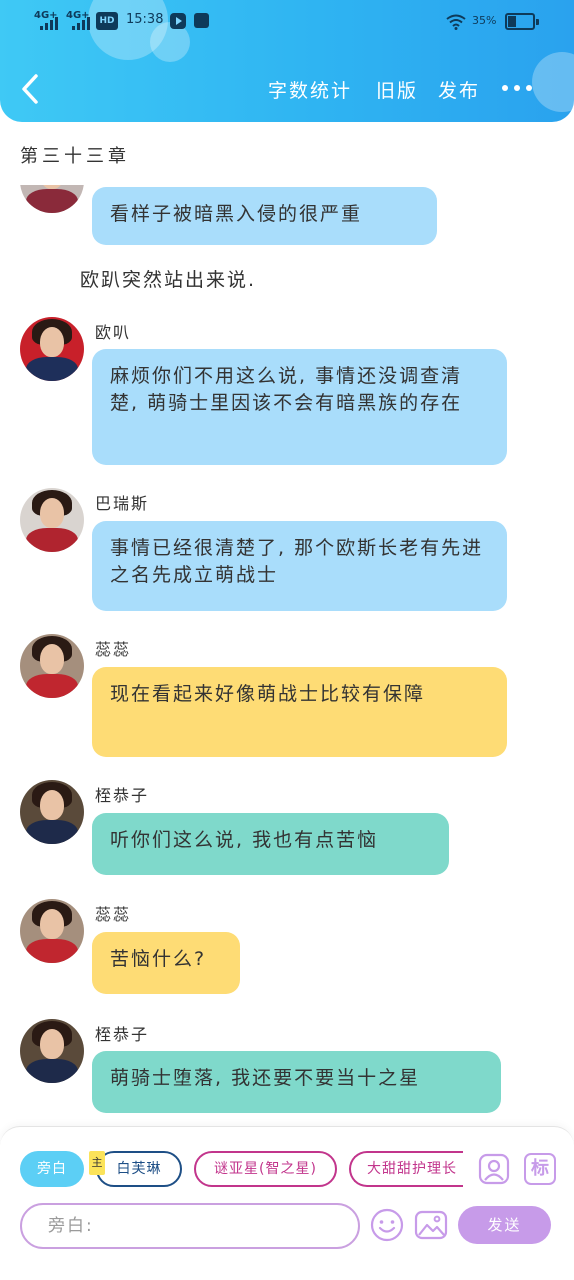  I want to click on media-play-icon, so click(178, 21).